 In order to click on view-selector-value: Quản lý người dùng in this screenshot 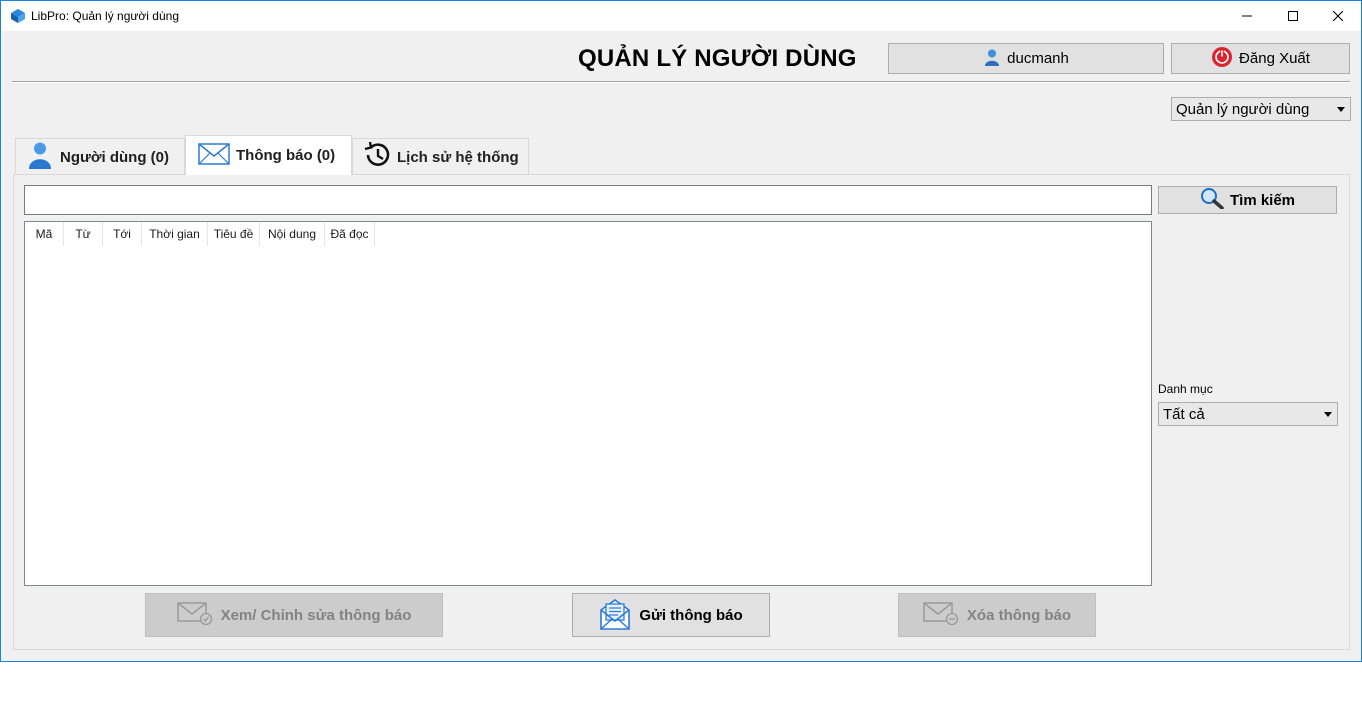, I will do `click(1243, 109)`.